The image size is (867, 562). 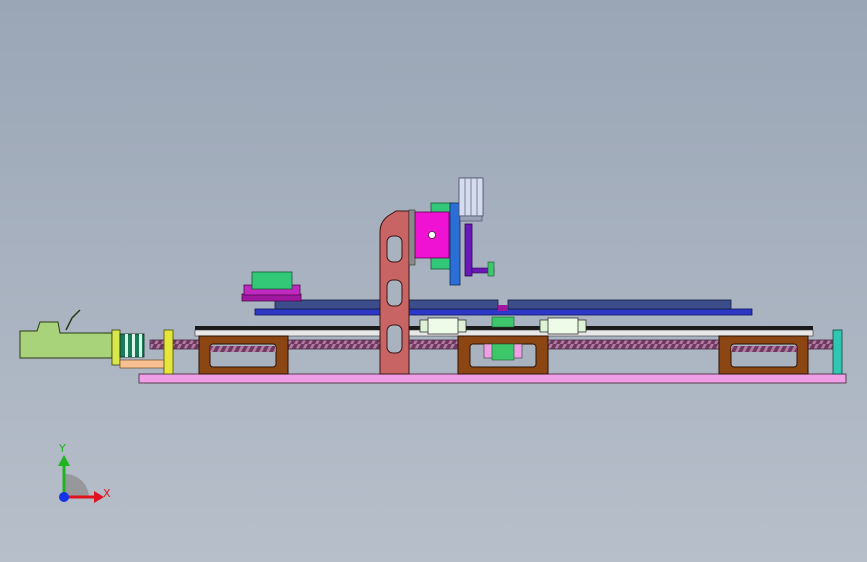 I want to click on column-slot-middle, so click(x=394, y=293).